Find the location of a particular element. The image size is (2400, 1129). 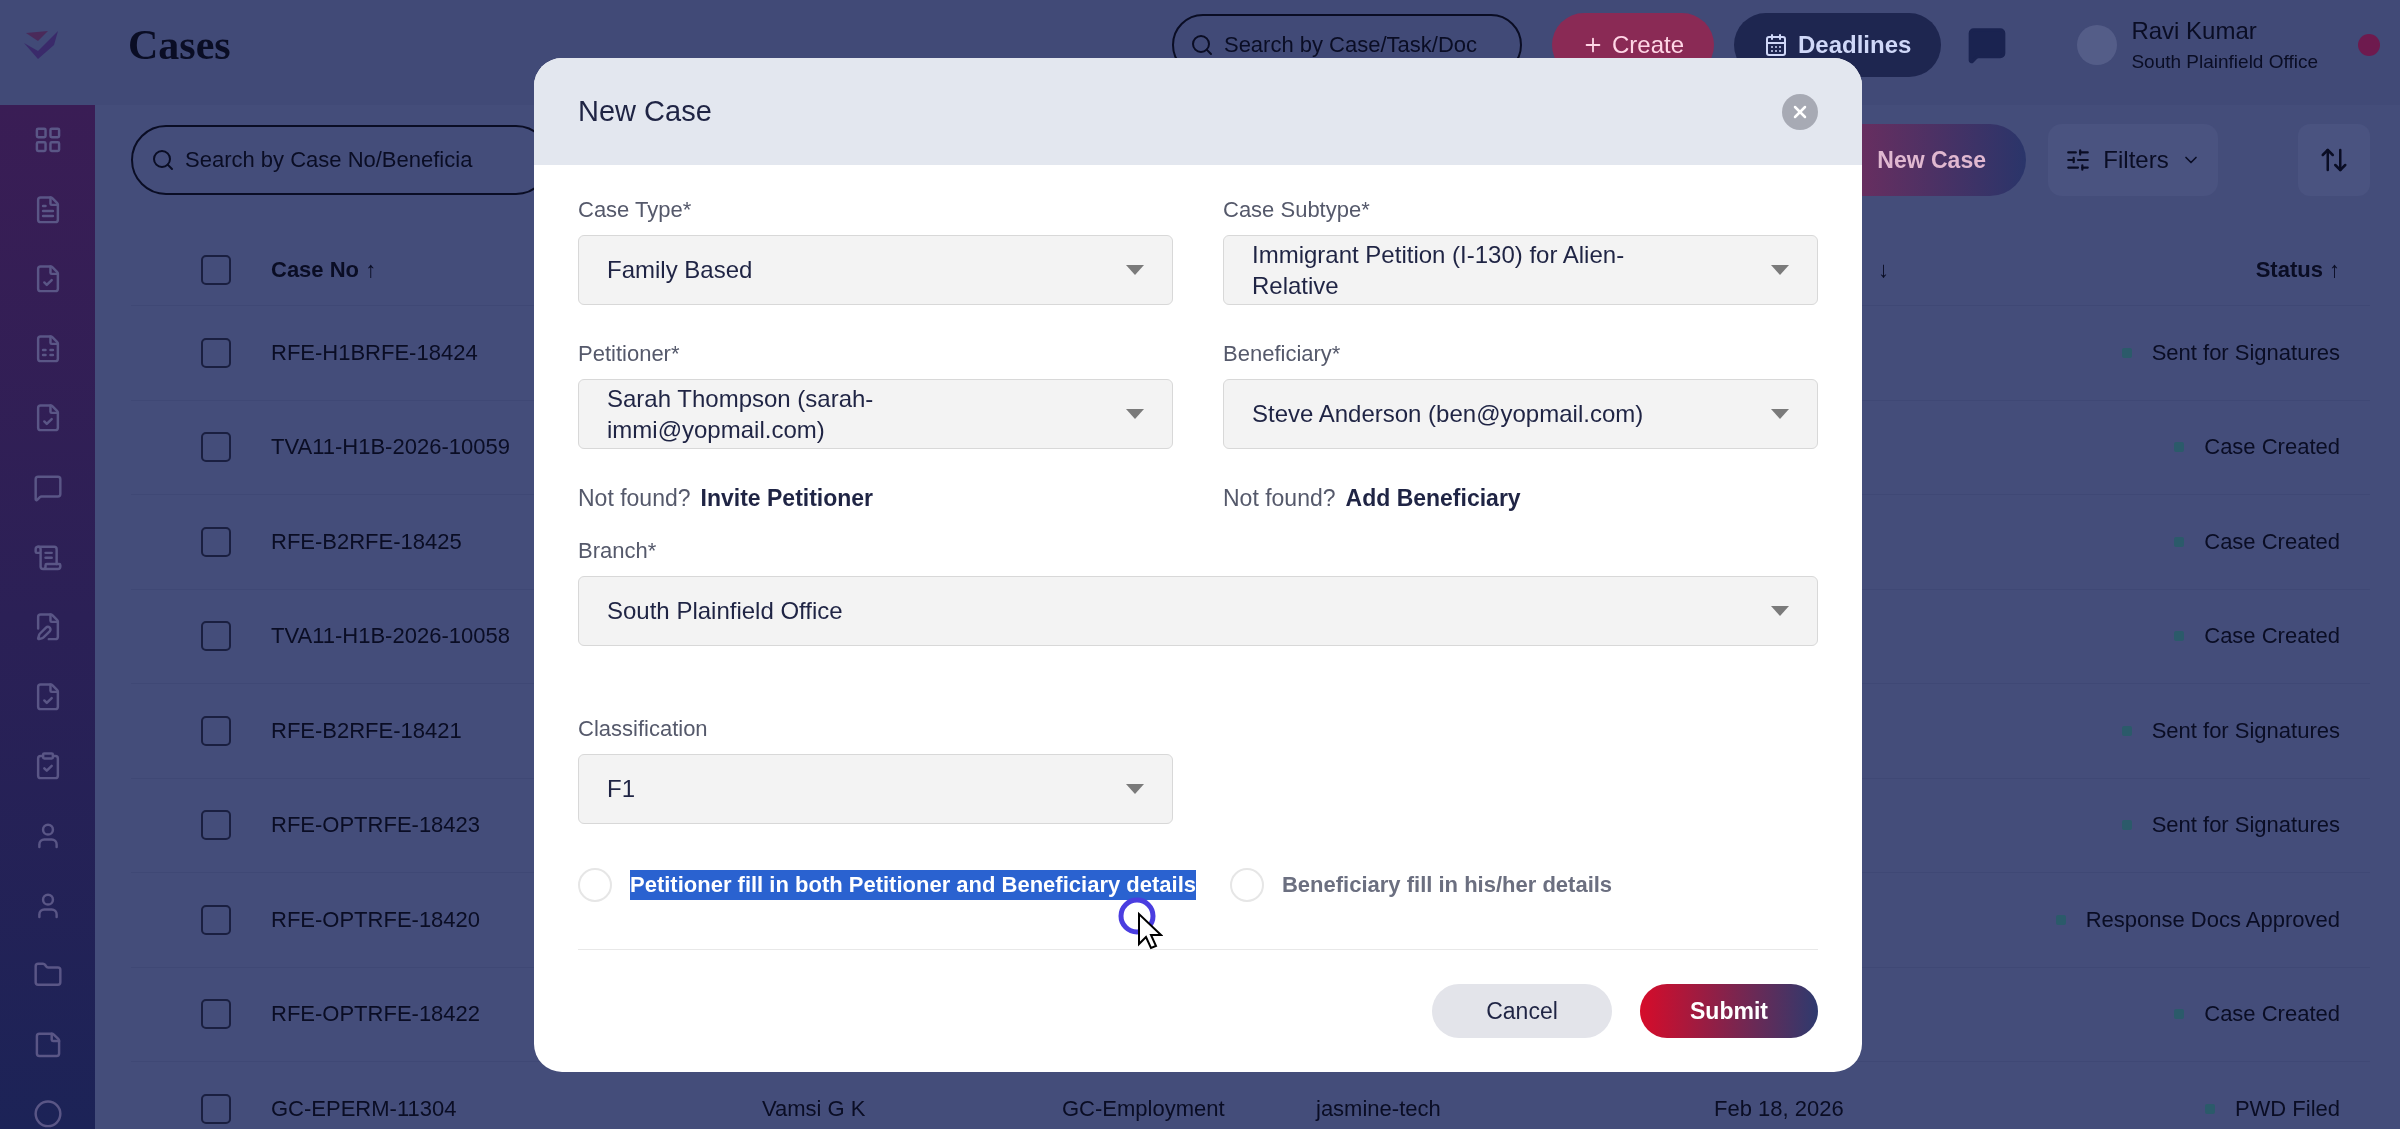

table-cell: TVA11-H1B-2026-10059 is located at coordinates (390, 447).